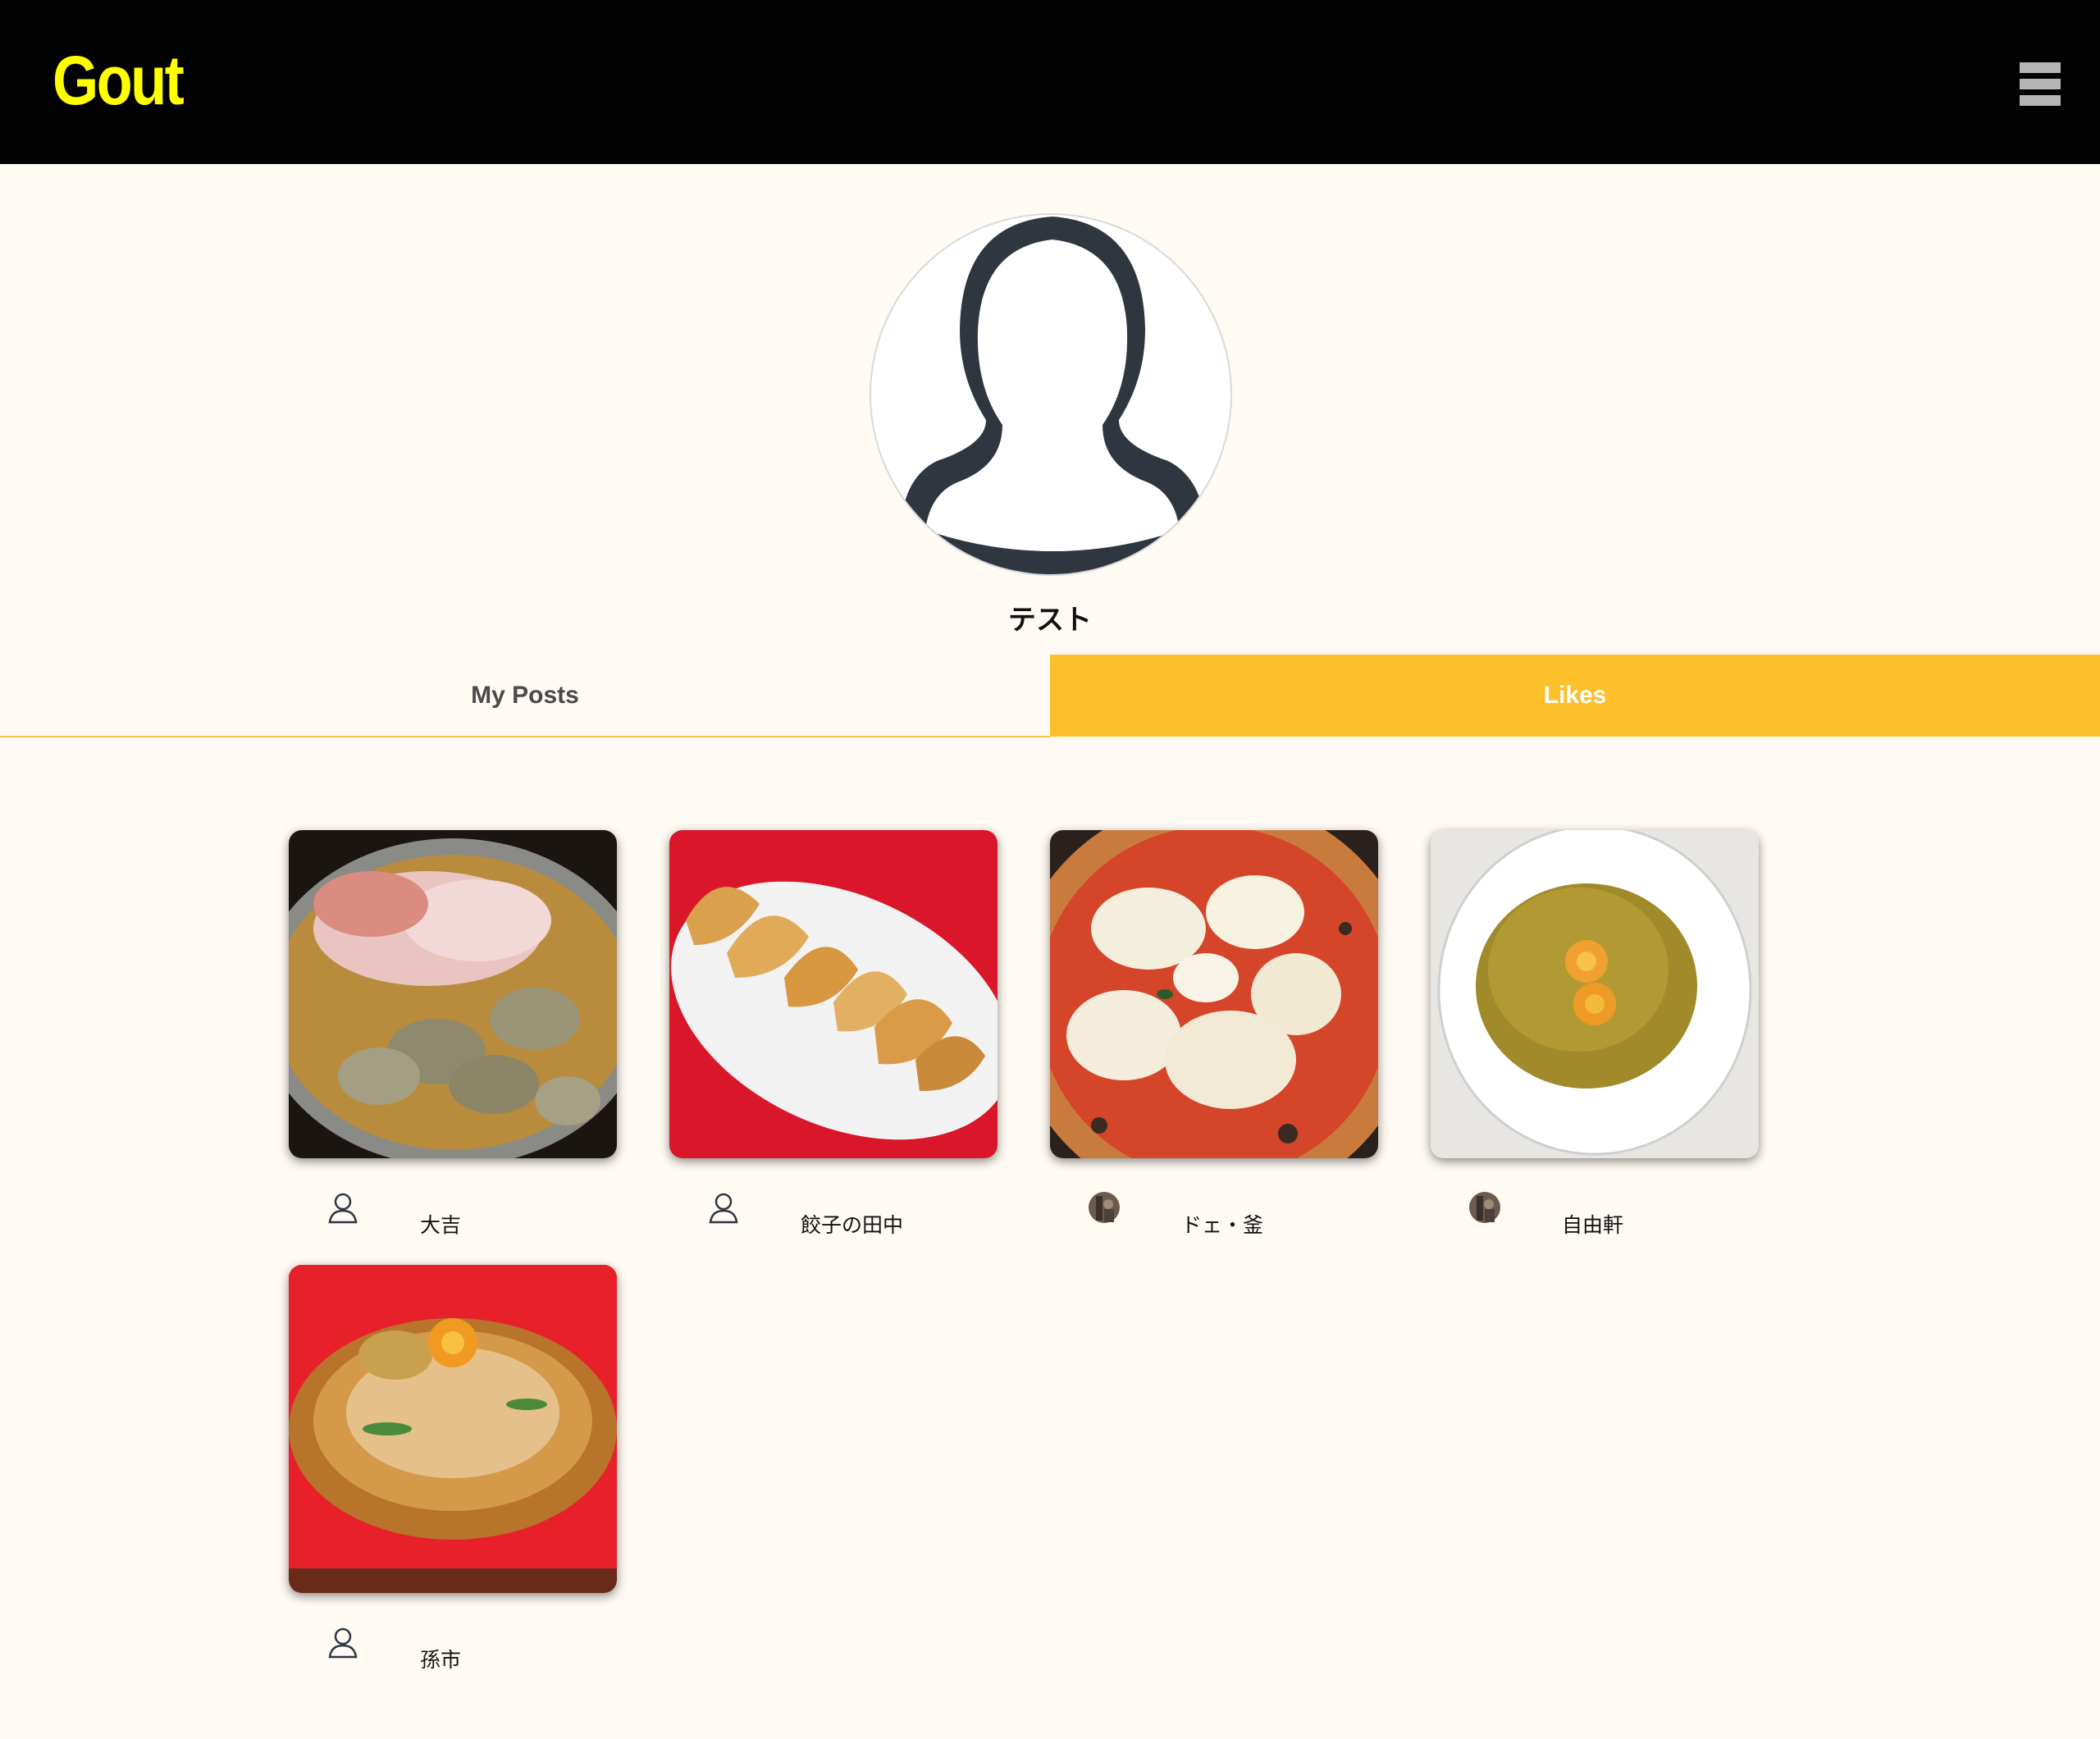 The height and width of the screenshot is (1739, 2100). I want to click on shop-name: ドェ・釜, so click(1222, 1224).